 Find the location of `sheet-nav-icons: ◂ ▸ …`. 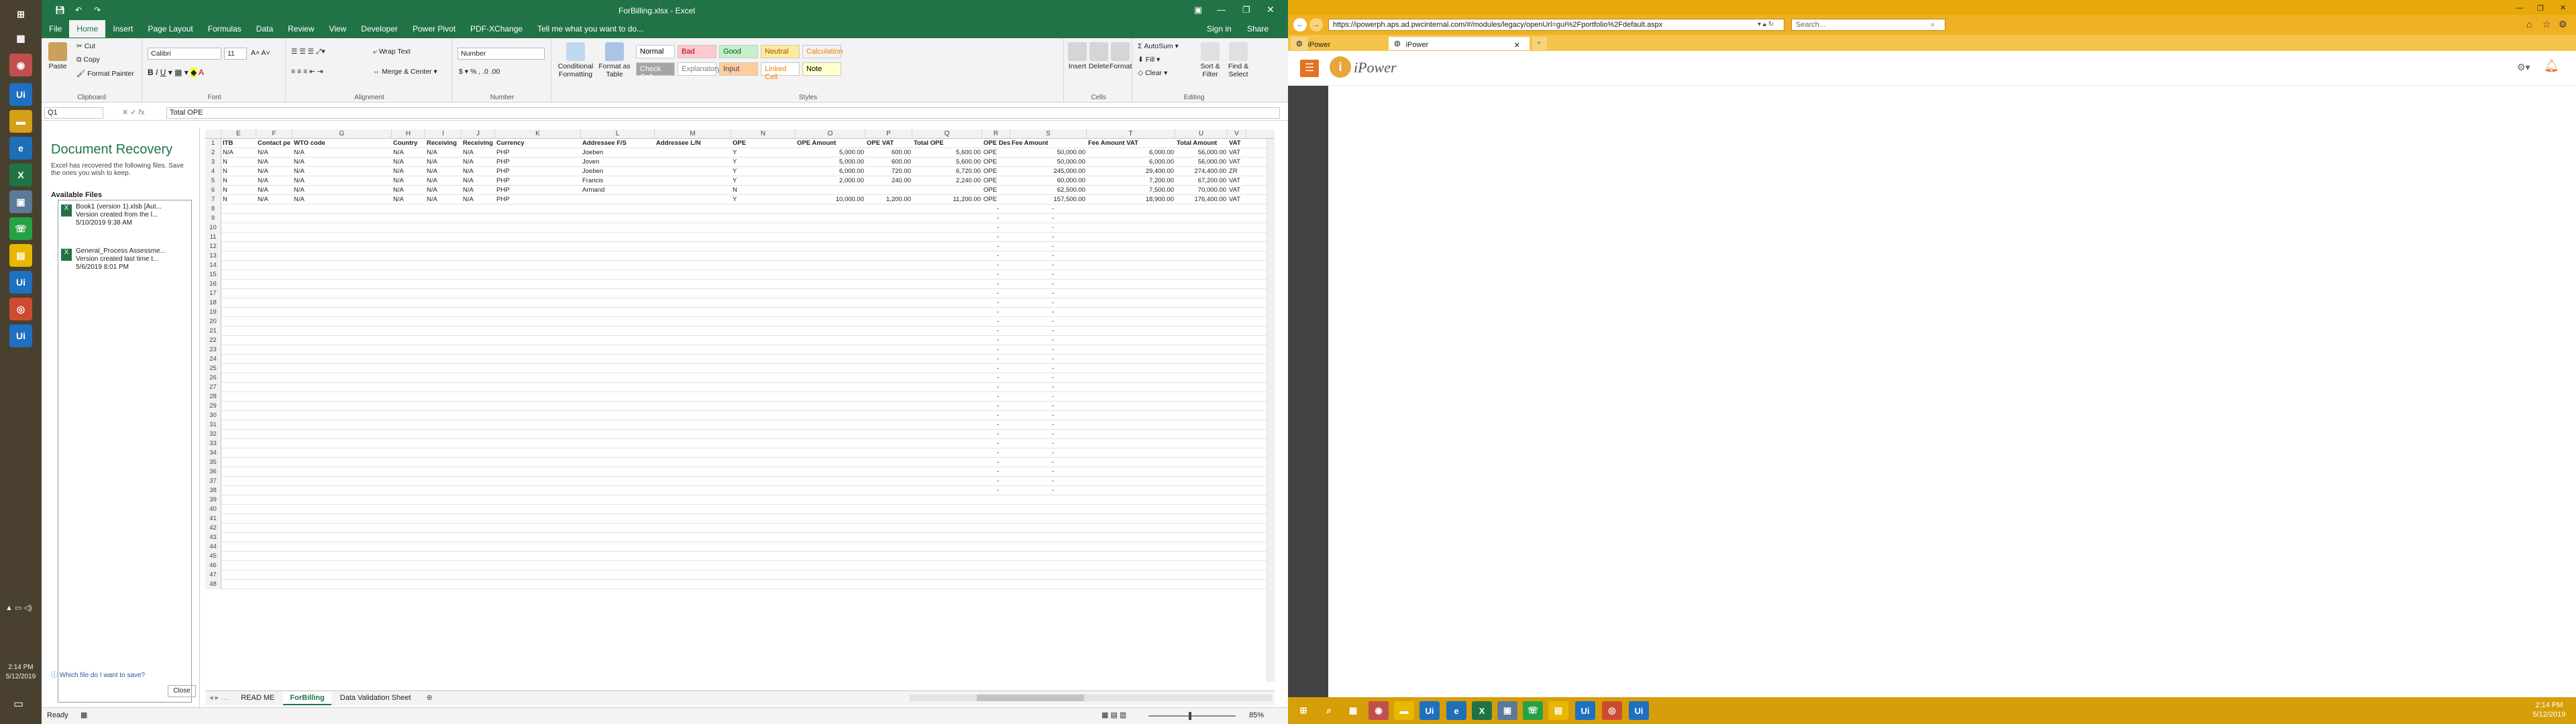

sheet-nav-icons: ◂ ▸ … is located at coordinates (218, 697).